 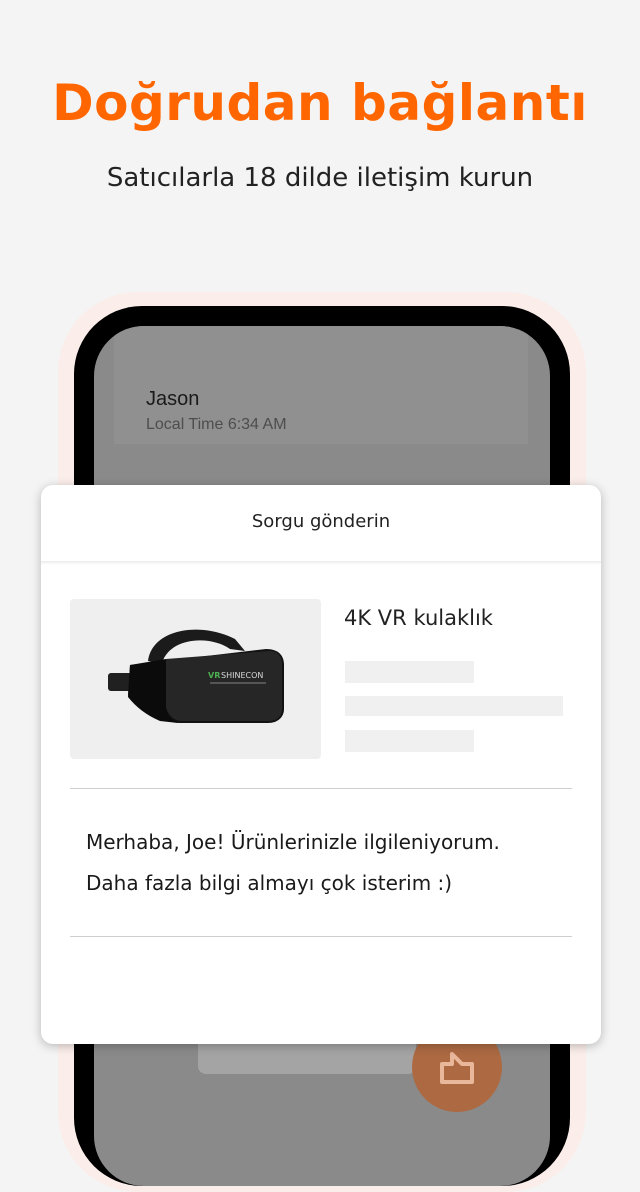 What do you see at coordinates (242, 675) in the screenshot?
I see `svg-text: SHINECON` at bounding box center [242, 675].